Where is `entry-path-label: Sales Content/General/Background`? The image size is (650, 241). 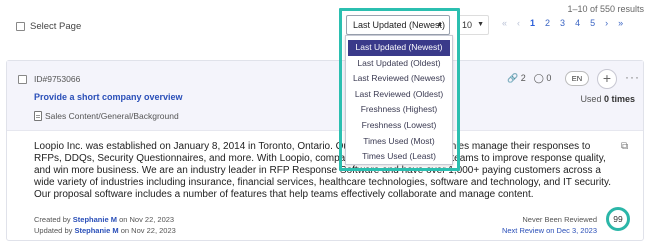 entry-path-label: Sales Content/General/Background is located at coordinates (112, 116).